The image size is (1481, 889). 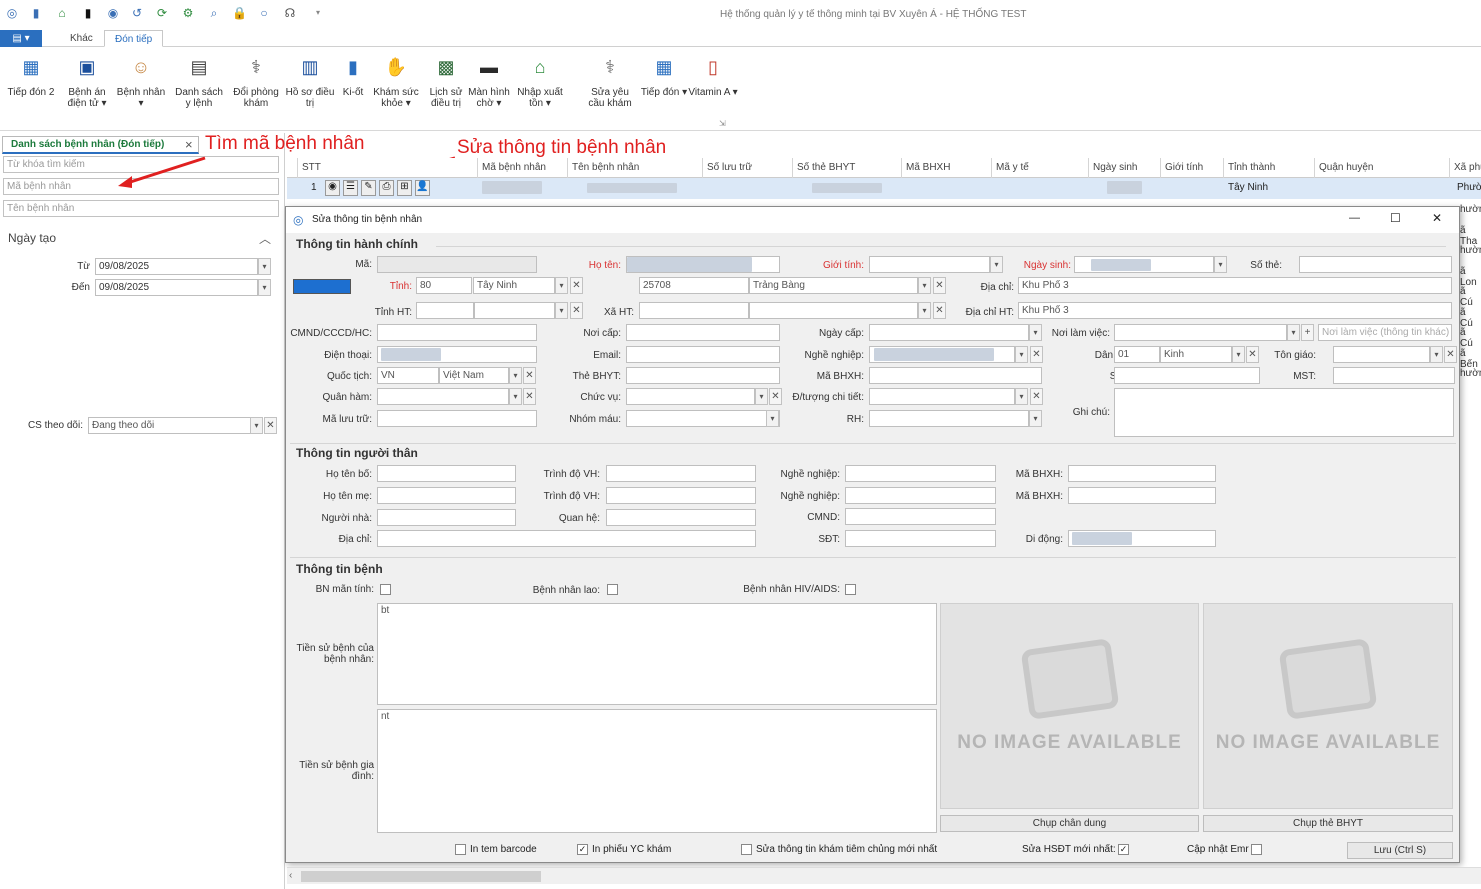 I want to click on bhyt-card-input, so click(x=703, y=375).